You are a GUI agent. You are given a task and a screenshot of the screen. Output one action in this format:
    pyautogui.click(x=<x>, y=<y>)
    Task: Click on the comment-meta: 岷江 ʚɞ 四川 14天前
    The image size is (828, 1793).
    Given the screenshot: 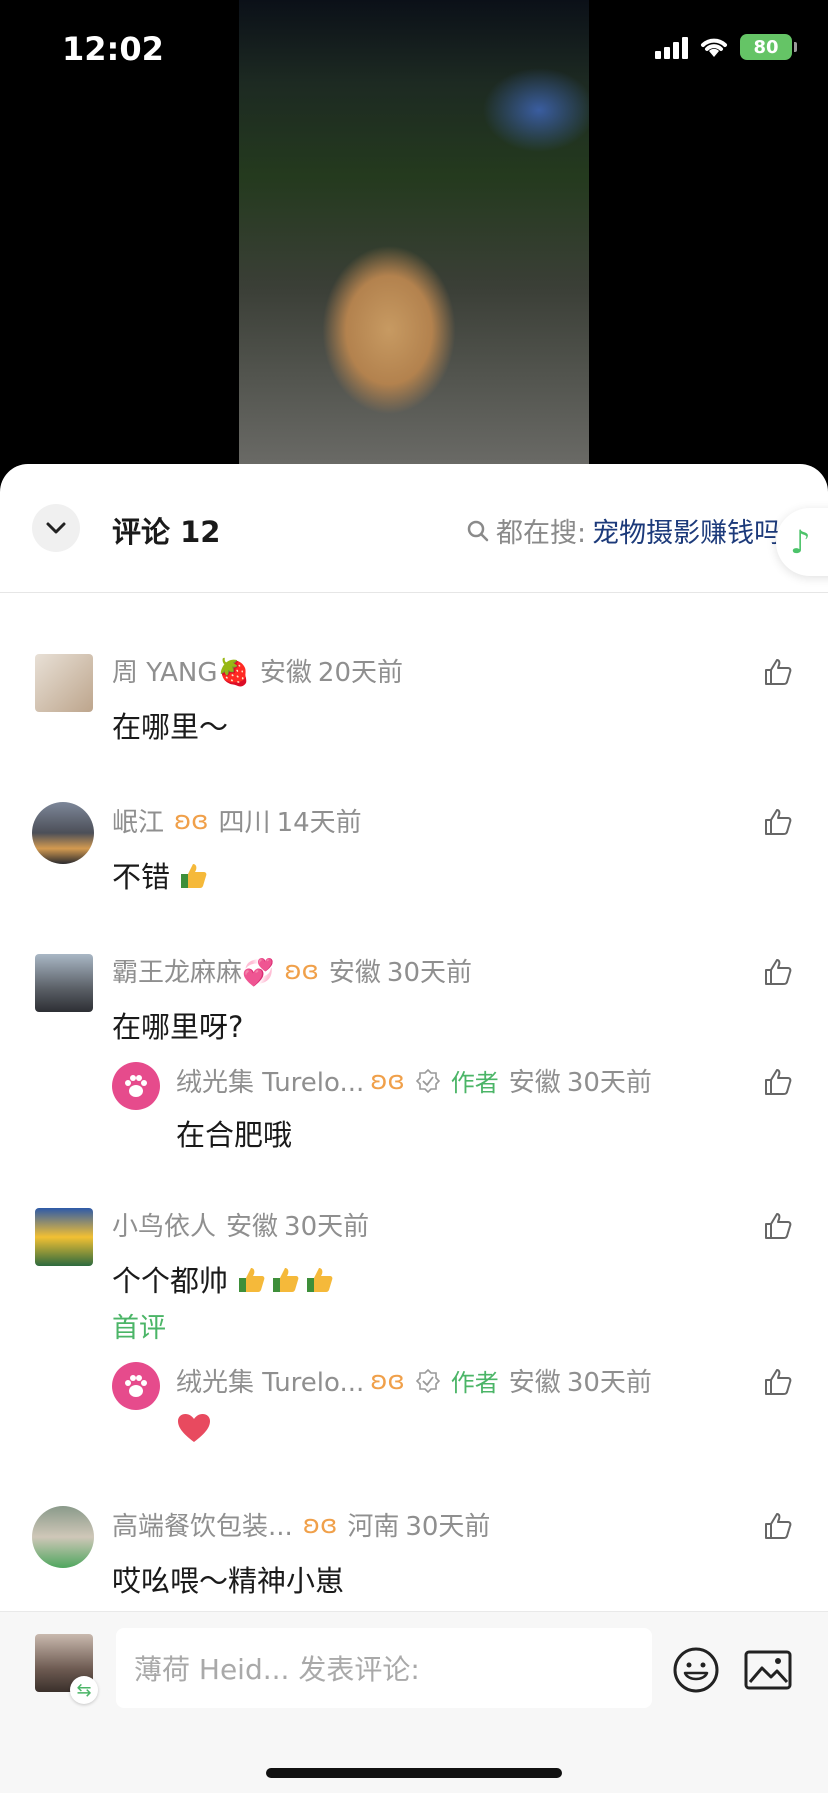 What is the action you would take?
    pyautogui.click(x=237, y=820)
    